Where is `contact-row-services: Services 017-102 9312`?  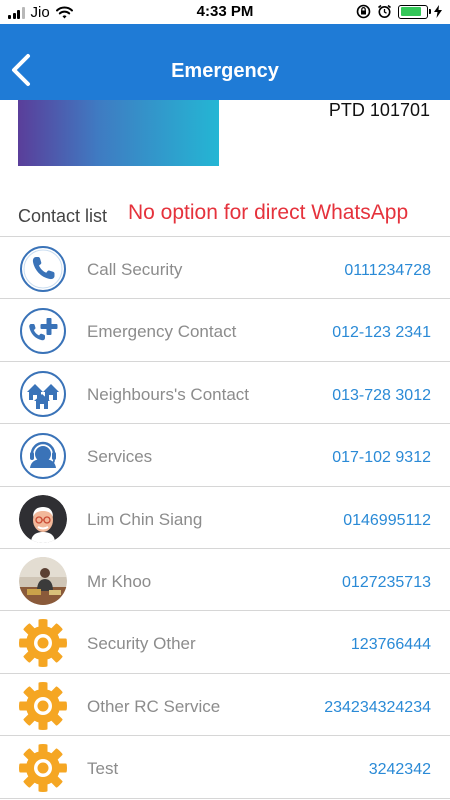
contact-row-services: Services 017-102 9312 is located at coordinates (225, 455).